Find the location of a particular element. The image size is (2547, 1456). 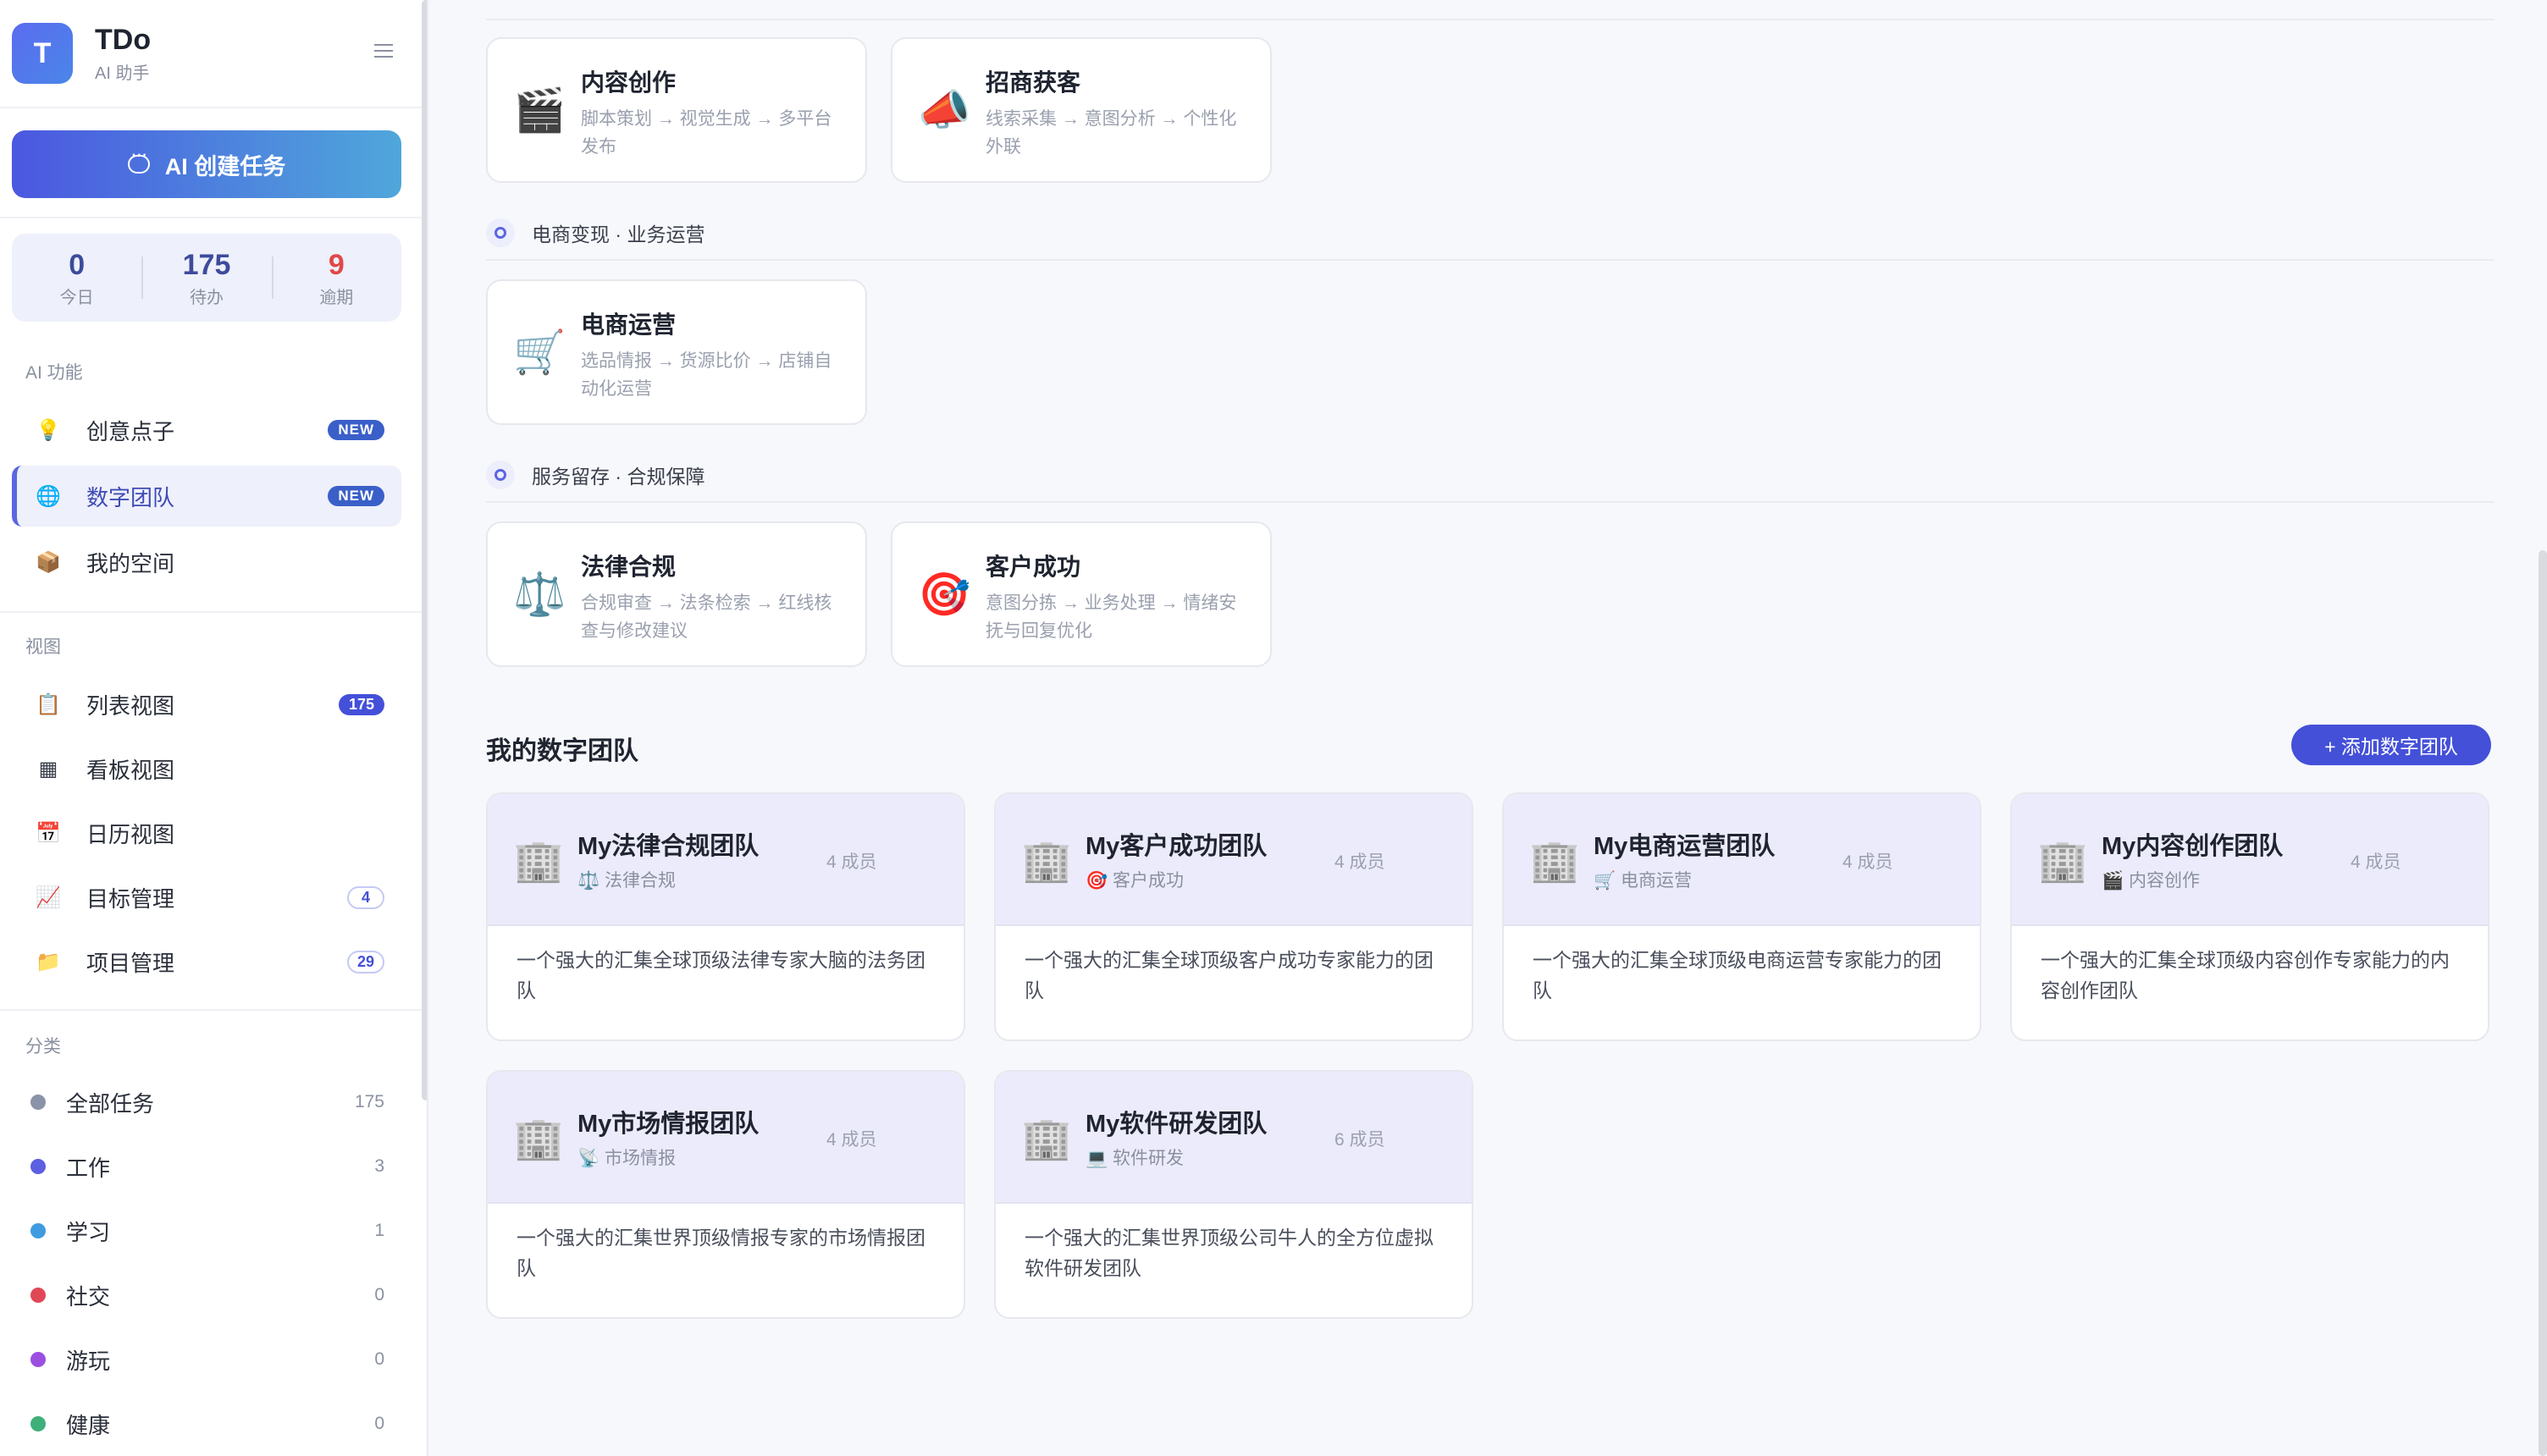

stat-overdue: 9 逾期 is located at coordinates (336, 278).